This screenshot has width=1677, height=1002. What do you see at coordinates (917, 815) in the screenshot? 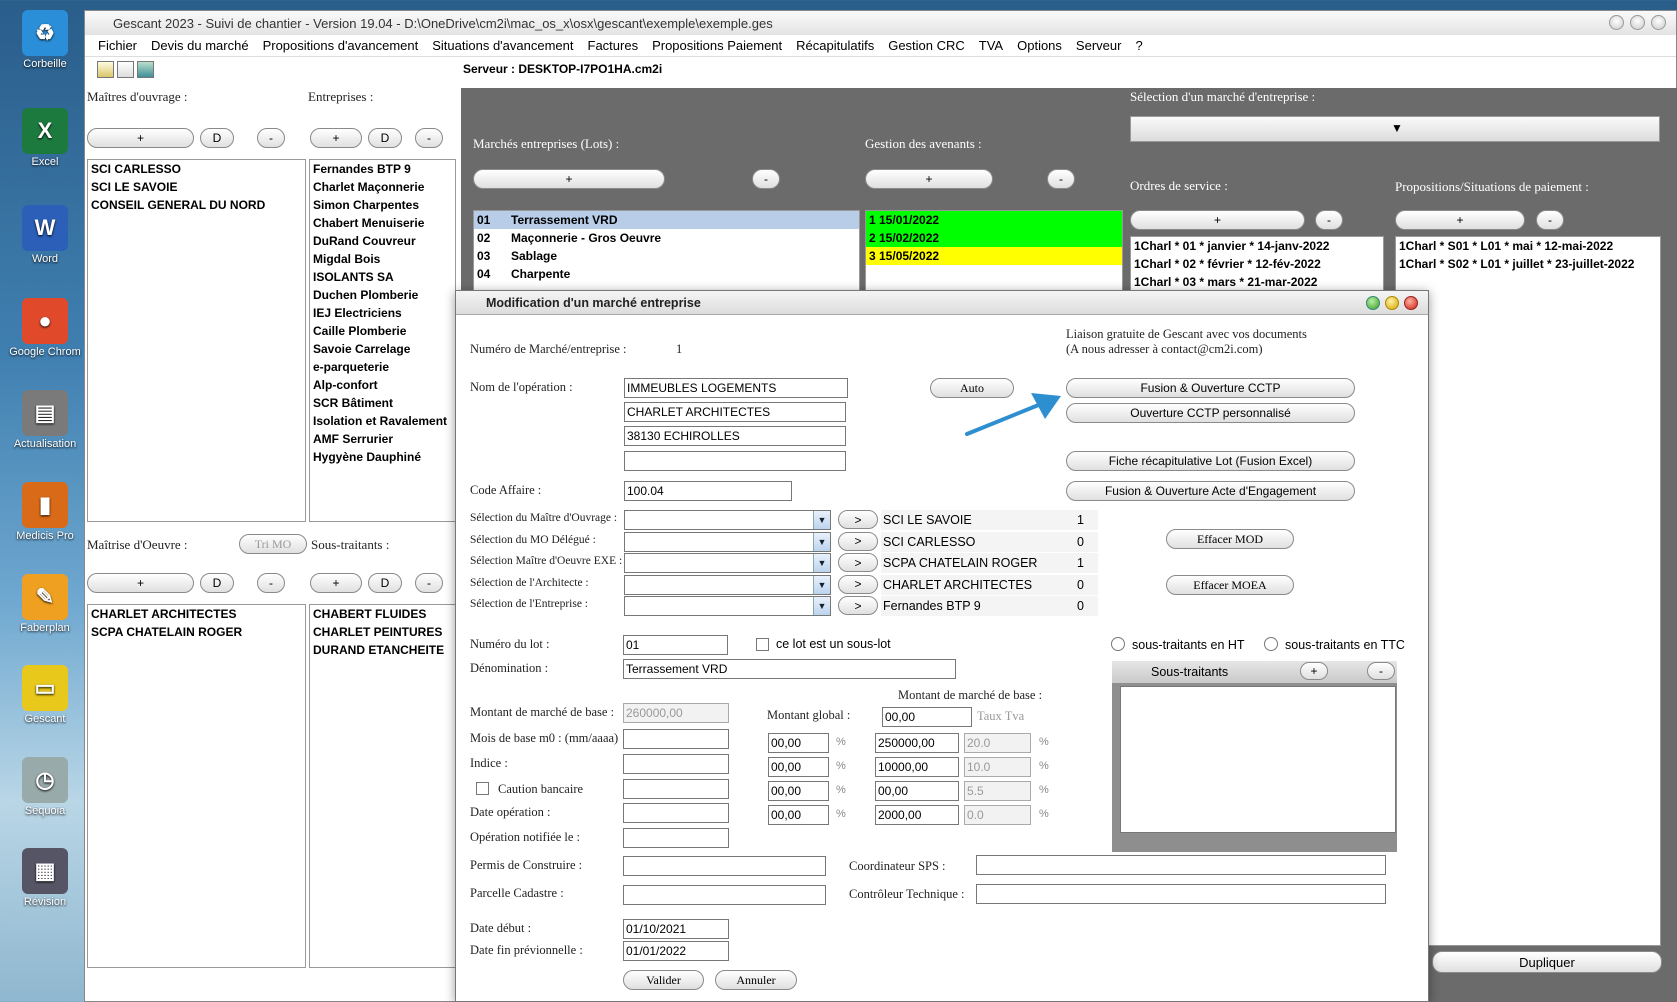
I see `amount-field: 2000,00` at bounding box center [917, 815].